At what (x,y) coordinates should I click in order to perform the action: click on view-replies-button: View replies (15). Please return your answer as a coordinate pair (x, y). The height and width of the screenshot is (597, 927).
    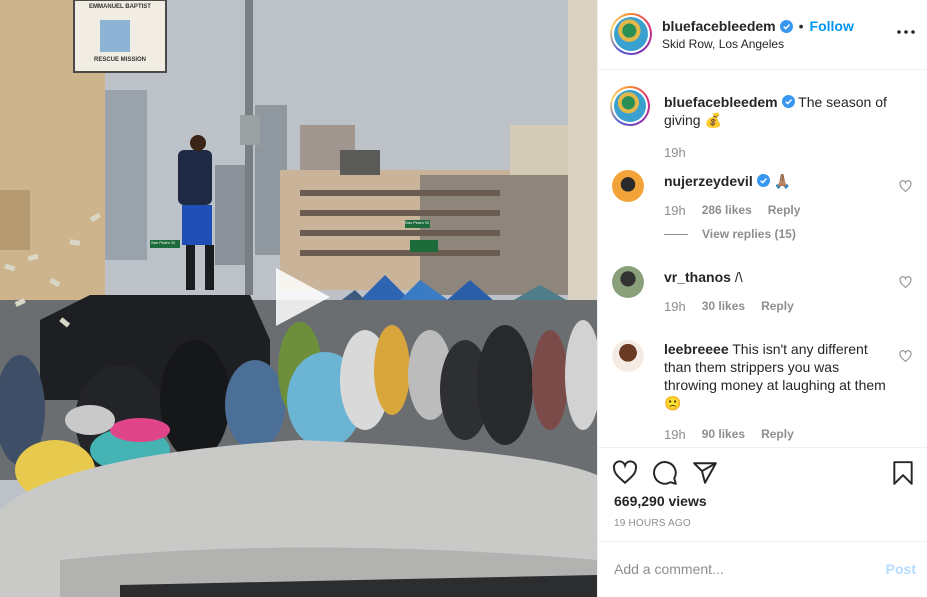
    Looking at the image, I should click on (730, 234).